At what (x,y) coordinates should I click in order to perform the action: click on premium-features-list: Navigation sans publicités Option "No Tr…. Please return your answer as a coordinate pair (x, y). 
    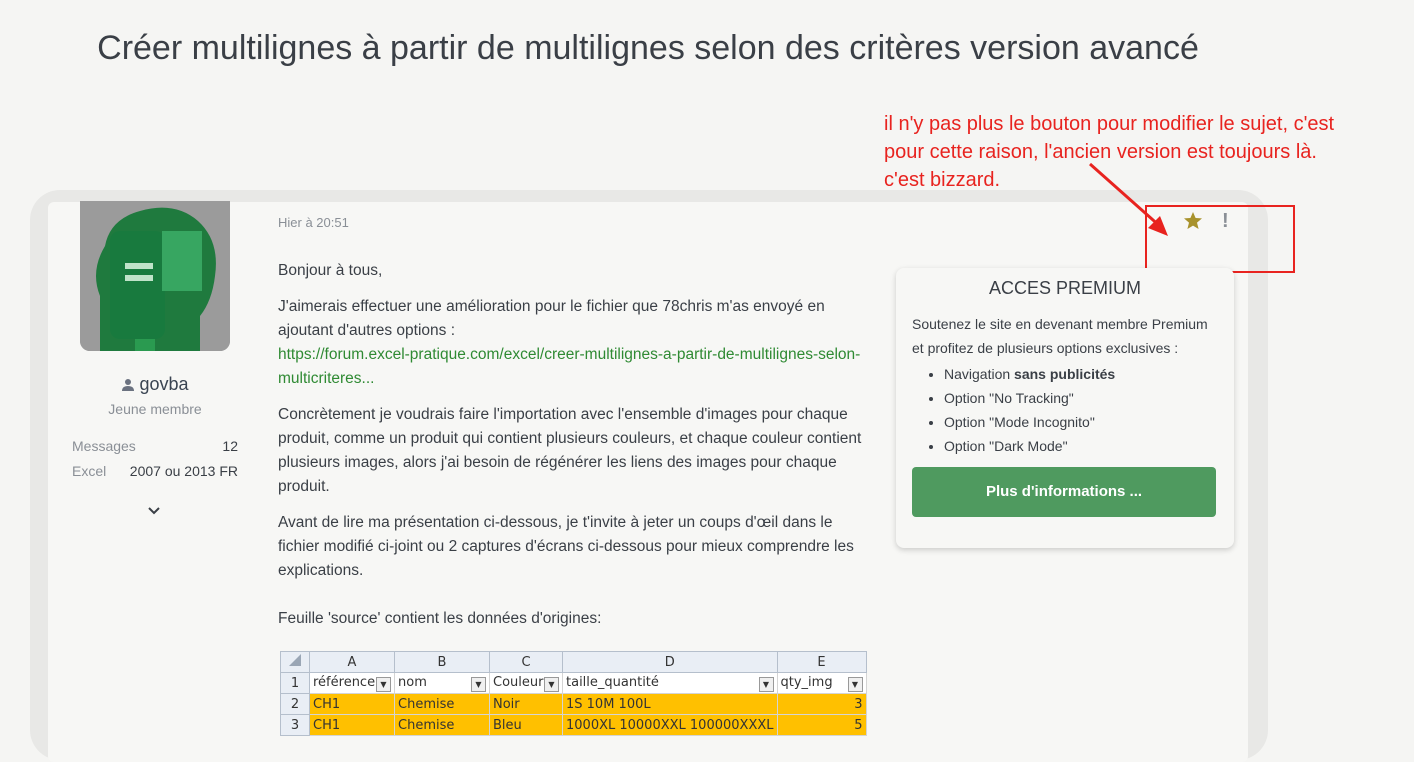
    Looking at the image, I should click on (1013, 410).